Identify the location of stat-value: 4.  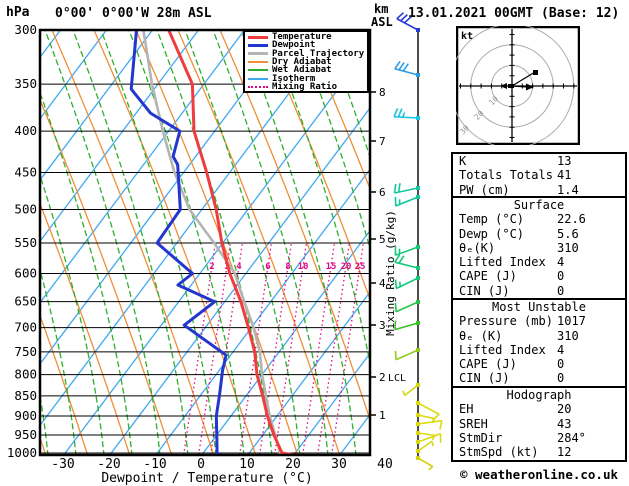
(561, 262).